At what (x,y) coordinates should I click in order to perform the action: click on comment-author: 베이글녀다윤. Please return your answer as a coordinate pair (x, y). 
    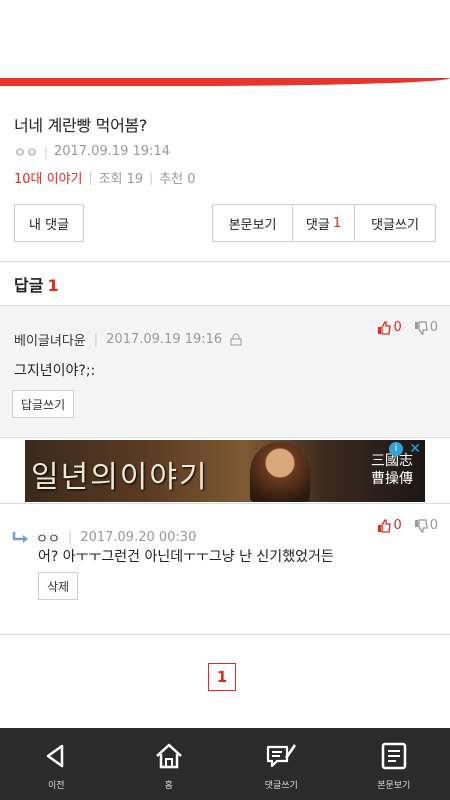
    Looking at the image, I should click on (50, 341).